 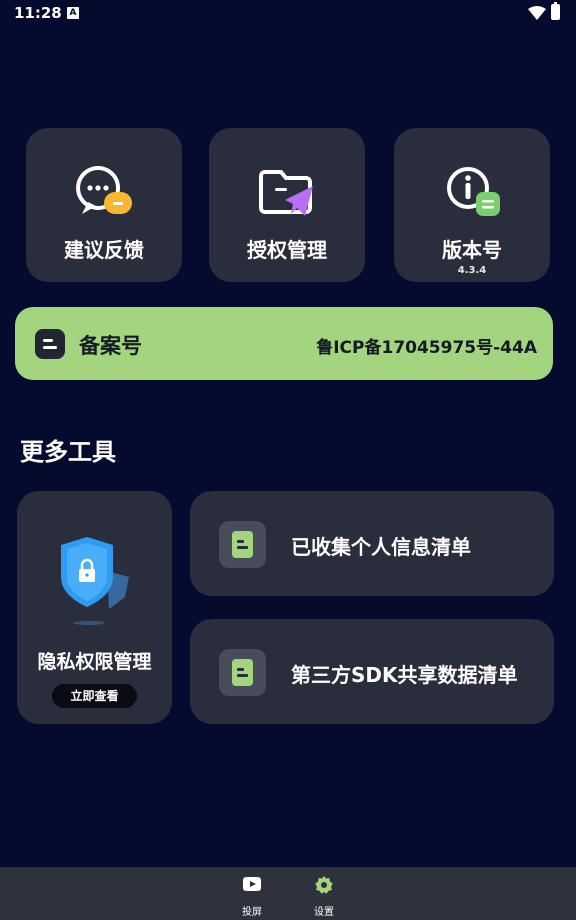 What do you see at coordinates (286, 193) in the screenshot?
I see `authorization-icon` at bounding box center [286, 193].